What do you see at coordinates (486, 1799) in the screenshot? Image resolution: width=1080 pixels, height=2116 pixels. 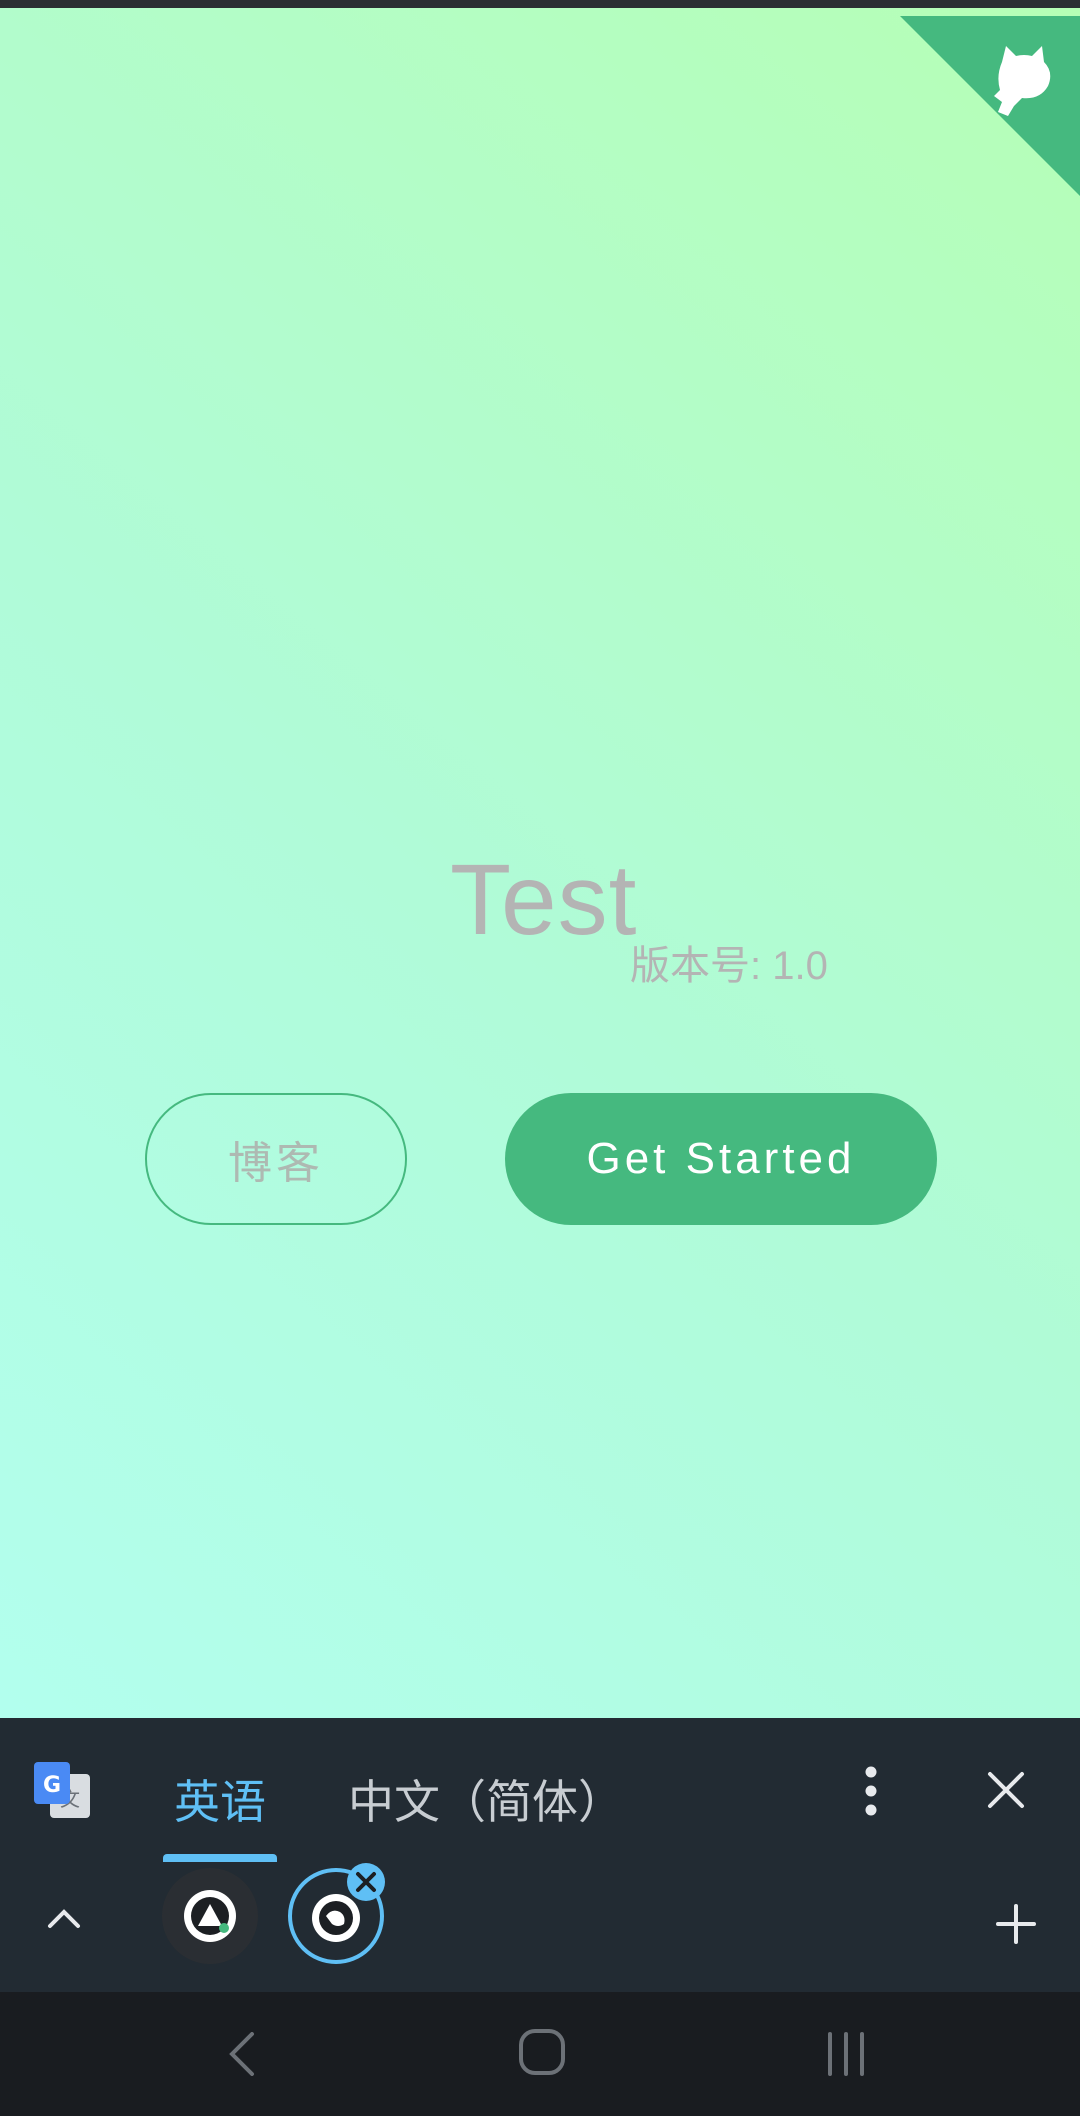 I see `tab-target-language: 中文（简体）` at bounding box center [486, 1799].